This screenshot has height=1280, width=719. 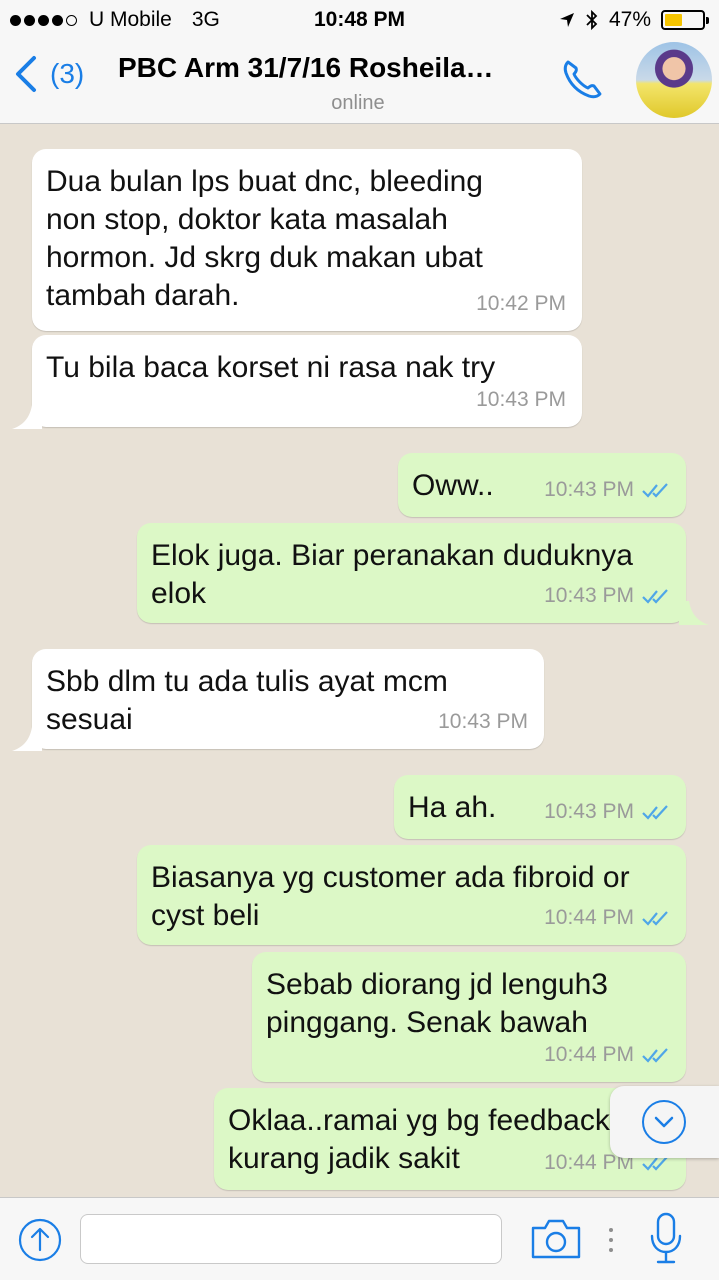 I want to click on camera-icon, so click(x=556, y=1239).